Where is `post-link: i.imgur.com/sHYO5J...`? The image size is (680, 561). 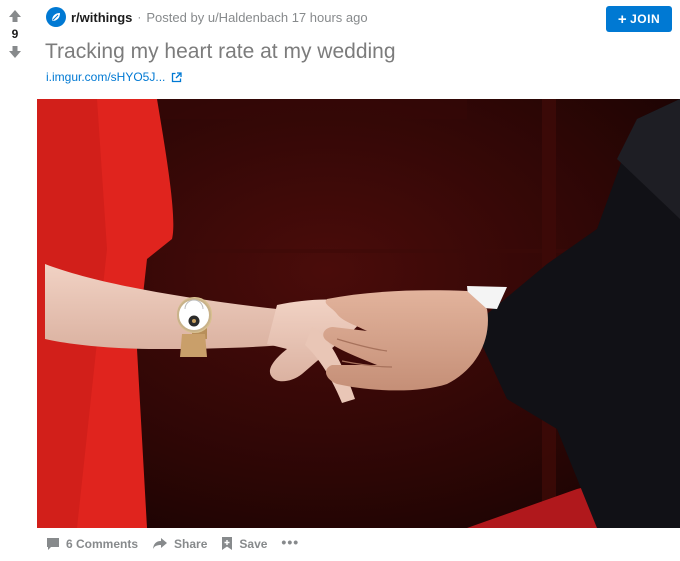 post-link: i.imgur.com/sHYO5J... is located at coordinates (114, 77).